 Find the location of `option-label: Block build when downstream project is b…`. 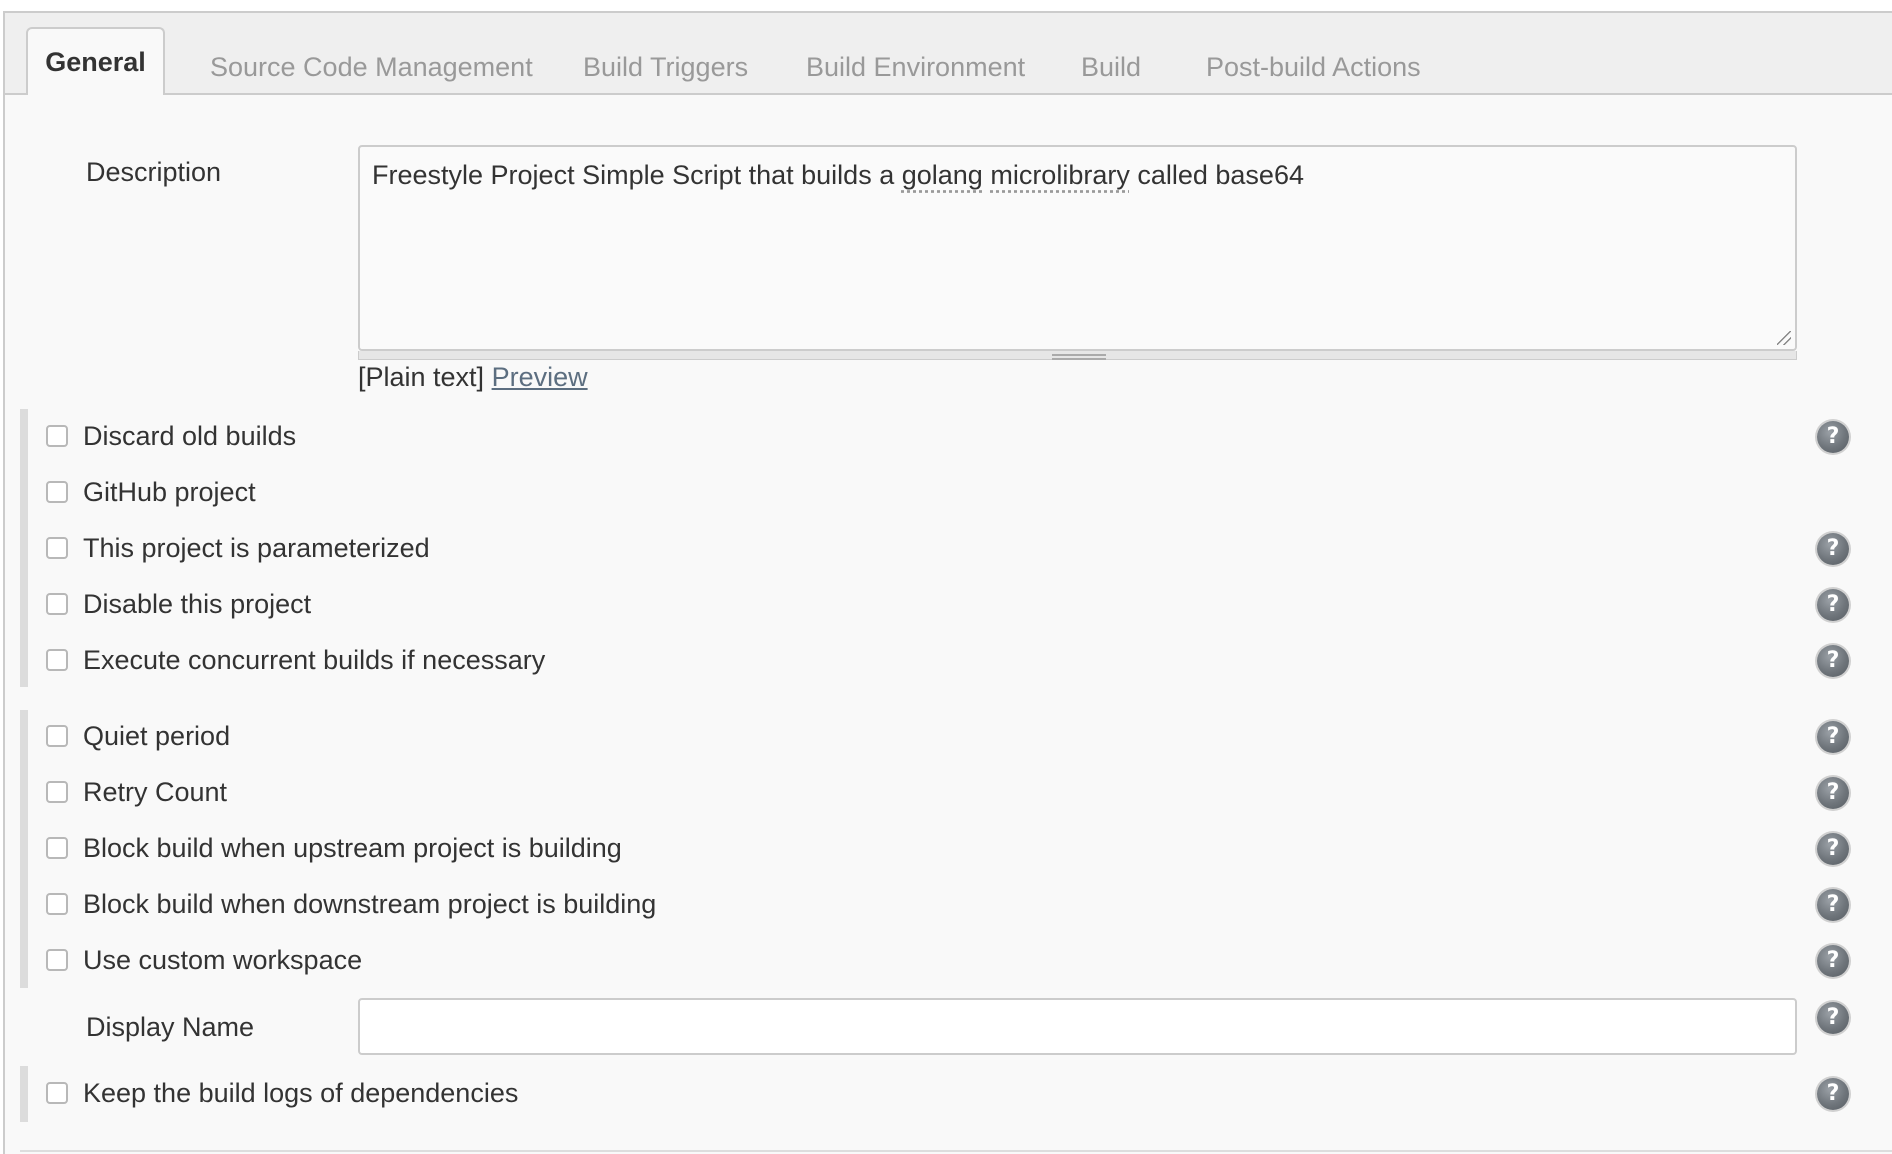

option-label: Block build when downstream project is b… is located at coordinates (370, 903).